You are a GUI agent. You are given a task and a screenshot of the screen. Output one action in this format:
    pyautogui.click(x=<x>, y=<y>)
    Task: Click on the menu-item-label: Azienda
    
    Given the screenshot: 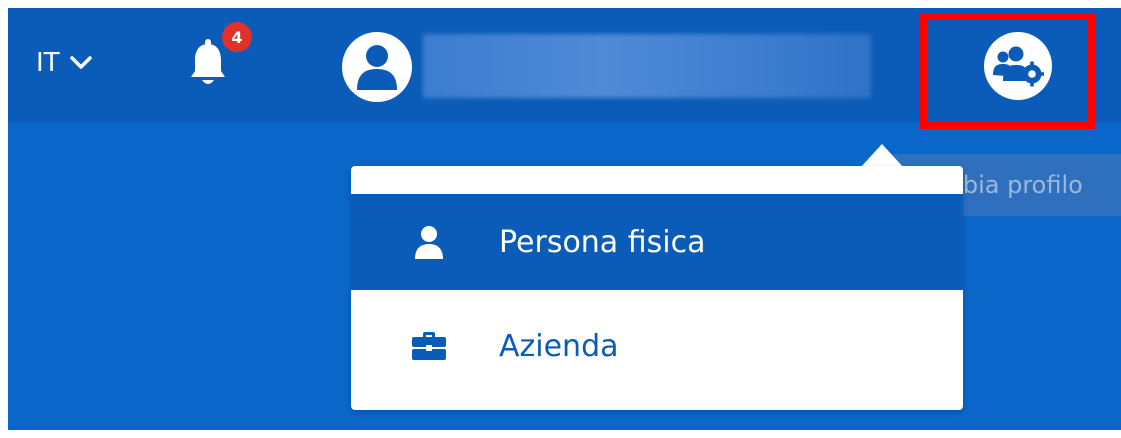 What is the action you would take?
    pyautogui.click(x=559, y=346)
    